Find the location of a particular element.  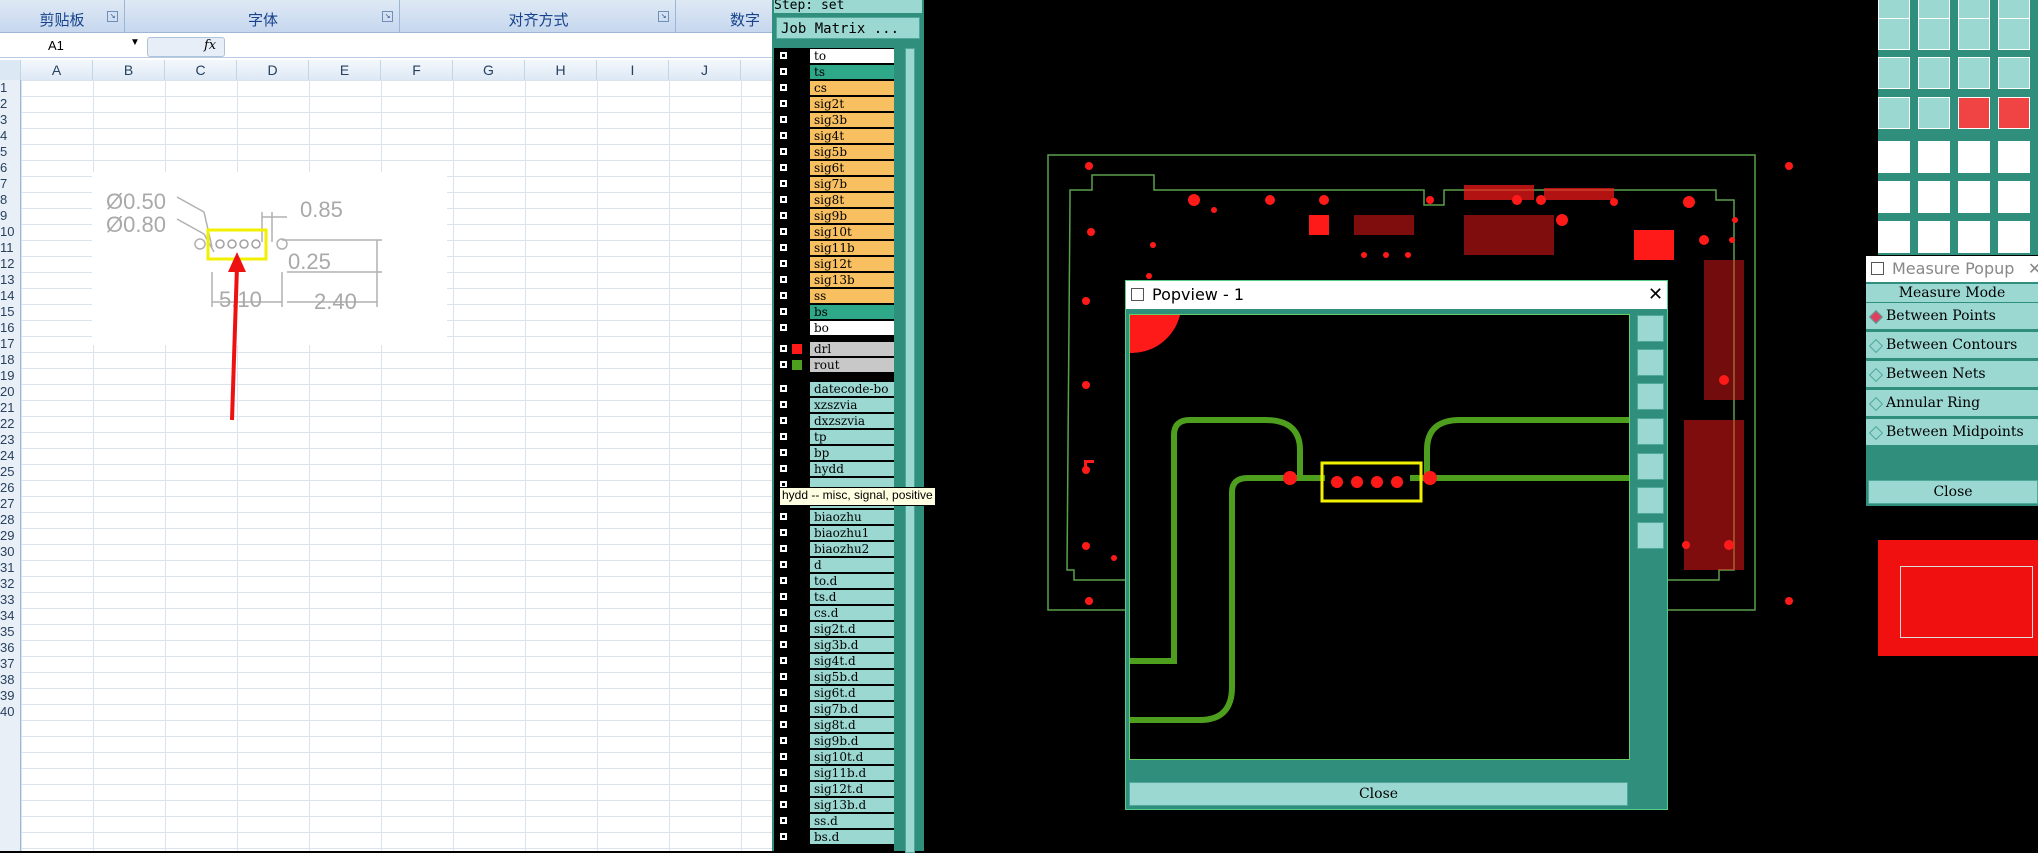

layer-name: sig5b is located at coordinates (852, 152).